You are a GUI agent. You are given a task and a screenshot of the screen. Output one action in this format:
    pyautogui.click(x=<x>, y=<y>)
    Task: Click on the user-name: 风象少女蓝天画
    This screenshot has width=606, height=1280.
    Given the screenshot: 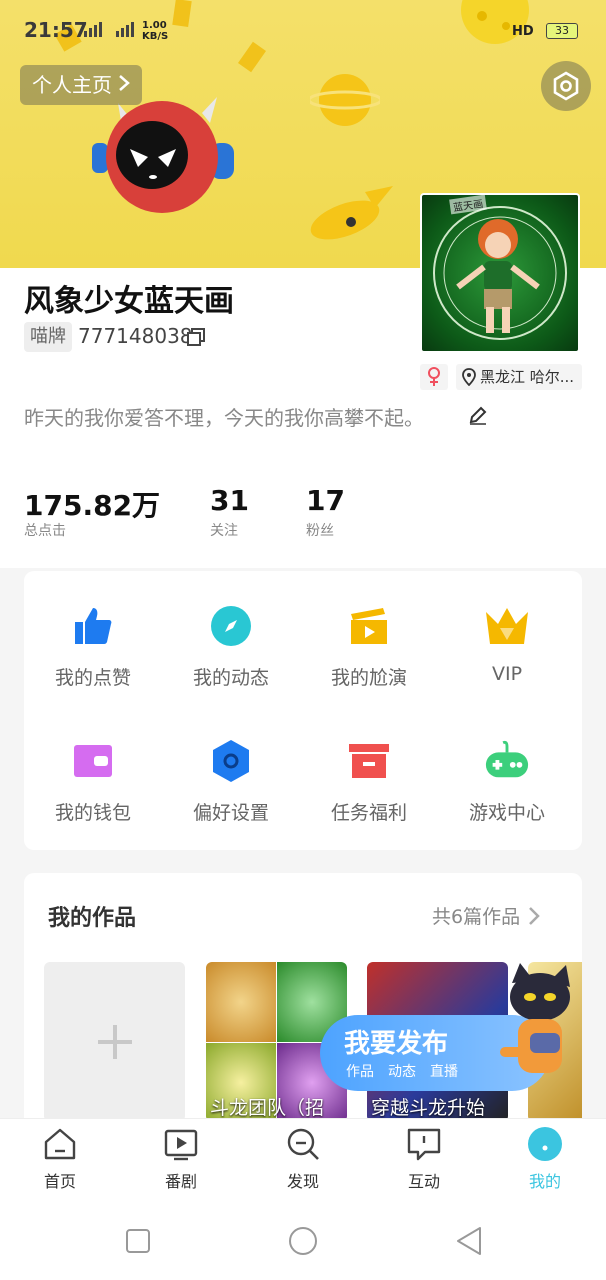 What is the action you would take?
    pyautogui.click(x=129, y=301)
    